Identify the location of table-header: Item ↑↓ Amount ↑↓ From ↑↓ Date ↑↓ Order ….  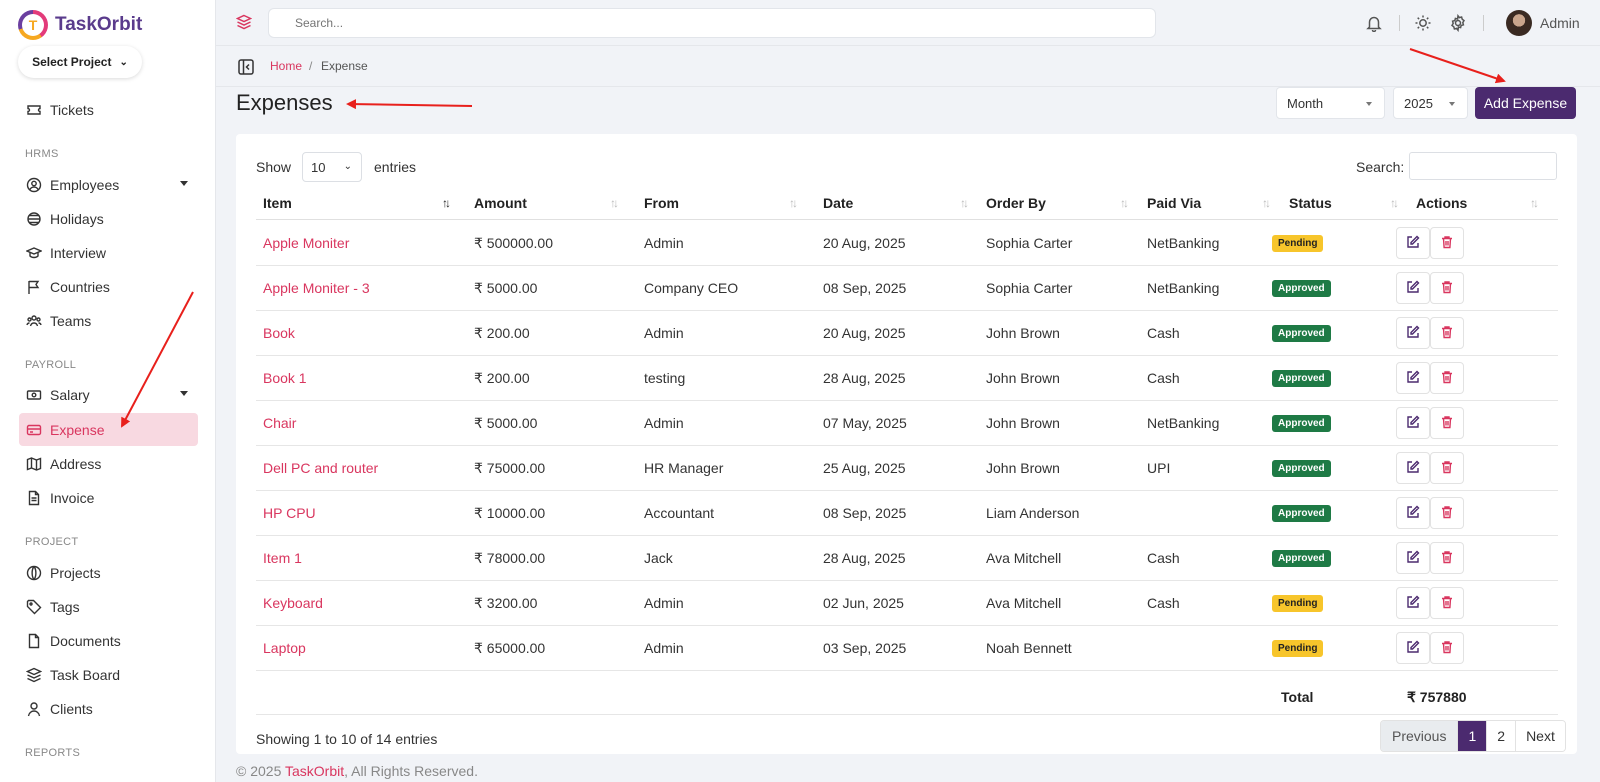
(907, 203).